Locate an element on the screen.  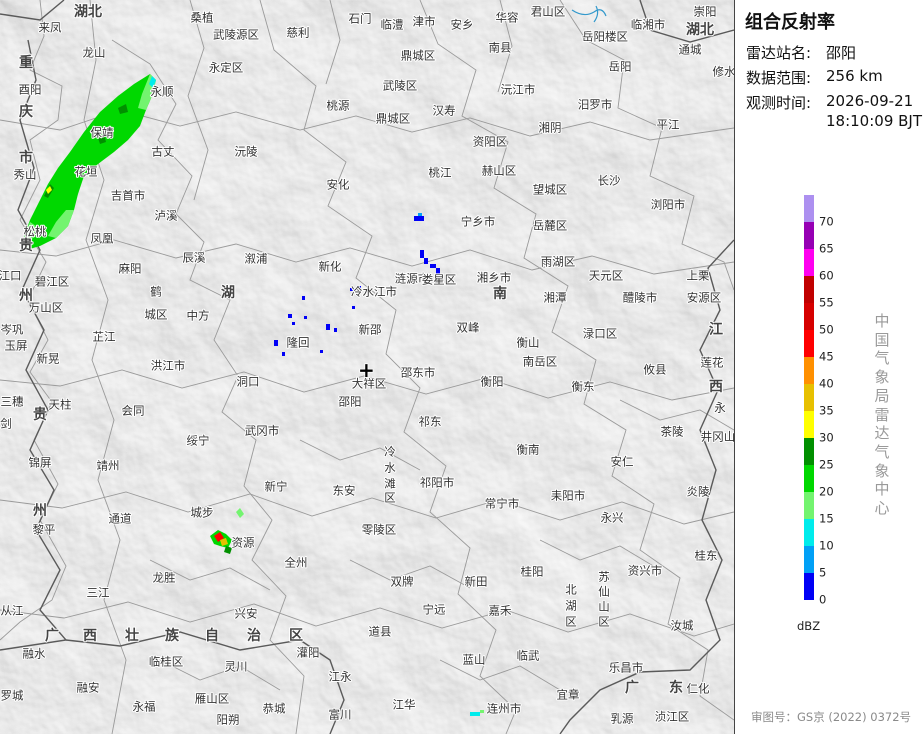
place-label: 乳源 is located at coordinates (622, 719).